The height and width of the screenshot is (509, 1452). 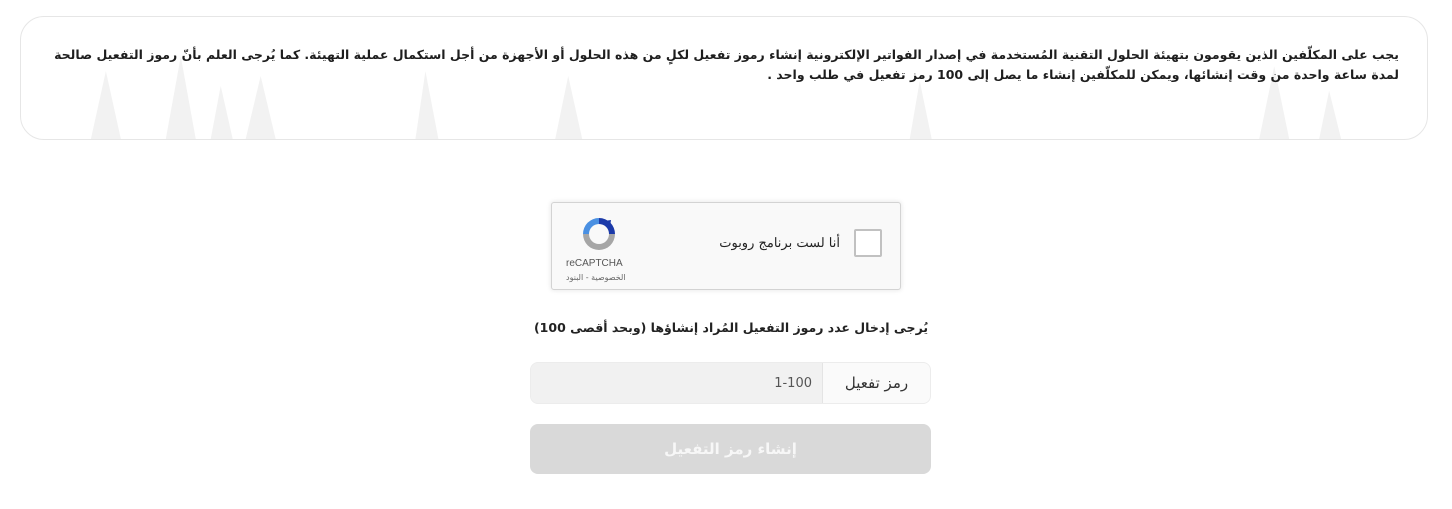 I want to click on recaptcha-checkbox, so click(x=868, y=243).